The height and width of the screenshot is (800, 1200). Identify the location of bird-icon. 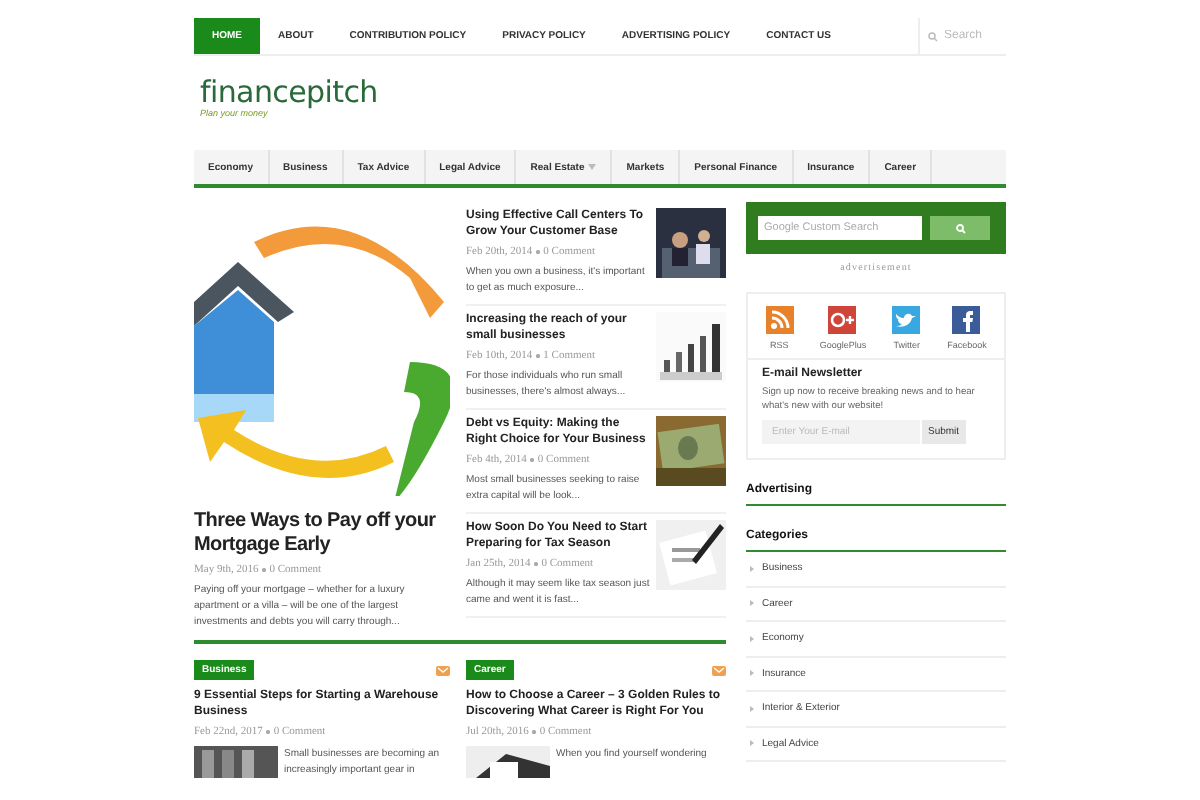
(906, 320).